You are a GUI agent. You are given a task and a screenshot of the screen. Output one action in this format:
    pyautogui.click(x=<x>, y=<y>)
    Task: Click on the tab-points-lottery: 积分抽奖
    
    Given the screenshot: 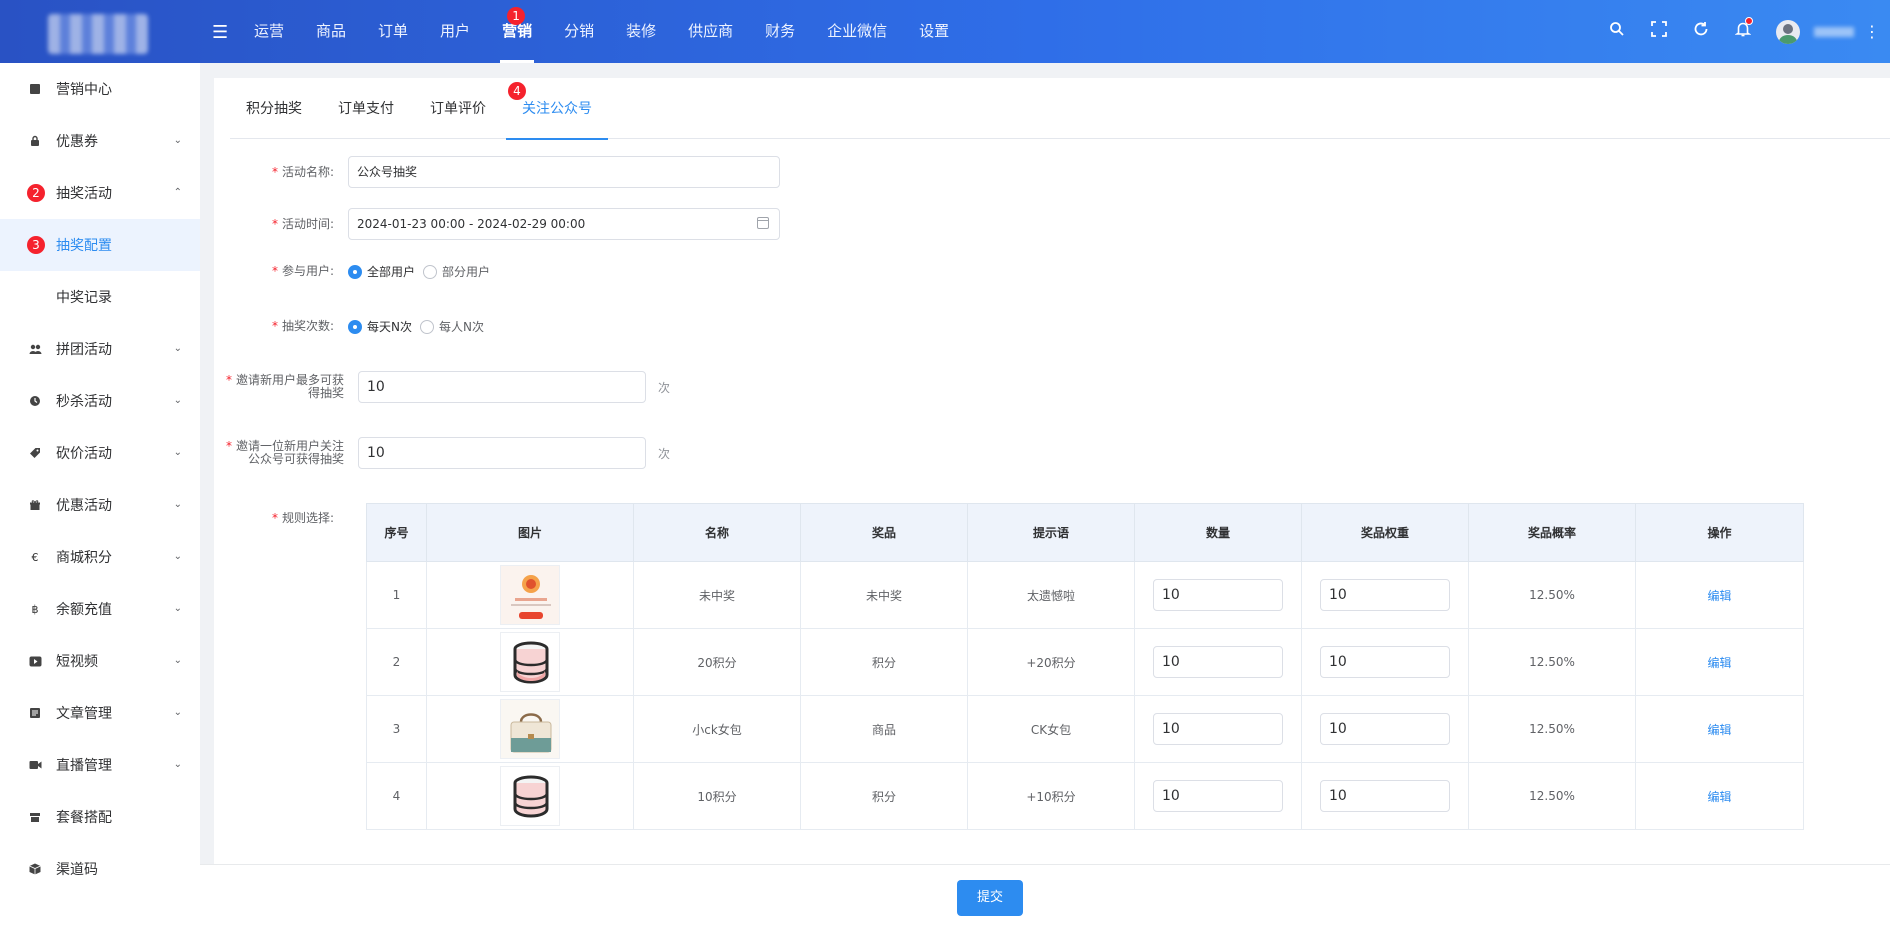 What is the action you would take?
    pyautogui.click(x=274, y=108)
    